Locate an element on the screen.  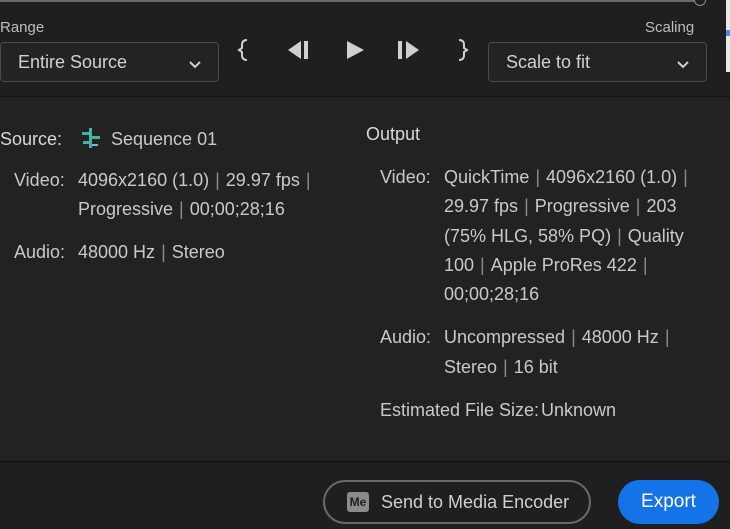
output-video-line-4: 100 | Apple ProRes 422 | is located at coordinates (546, 265).